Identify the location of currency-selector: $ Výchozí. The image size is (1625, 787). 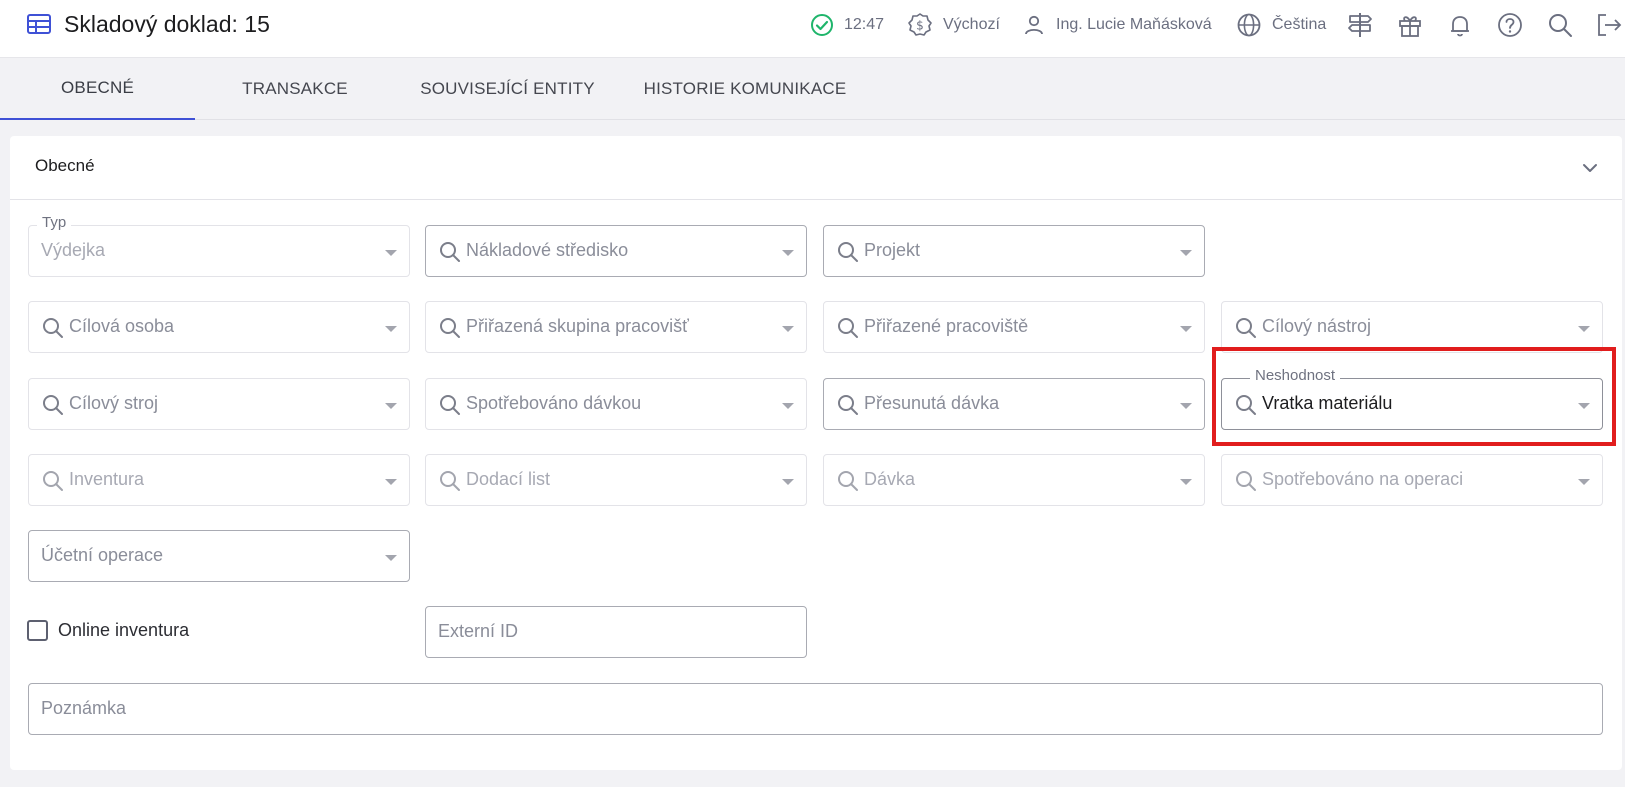
(953, 25).